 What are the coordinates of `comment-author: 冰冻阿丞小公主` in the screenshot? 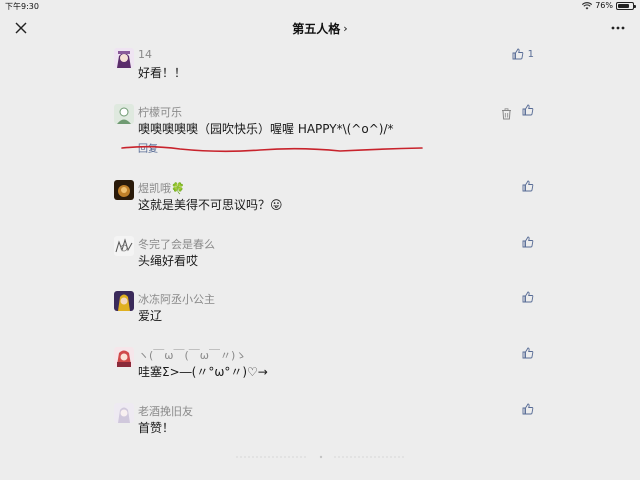 It's located at (176, 299).